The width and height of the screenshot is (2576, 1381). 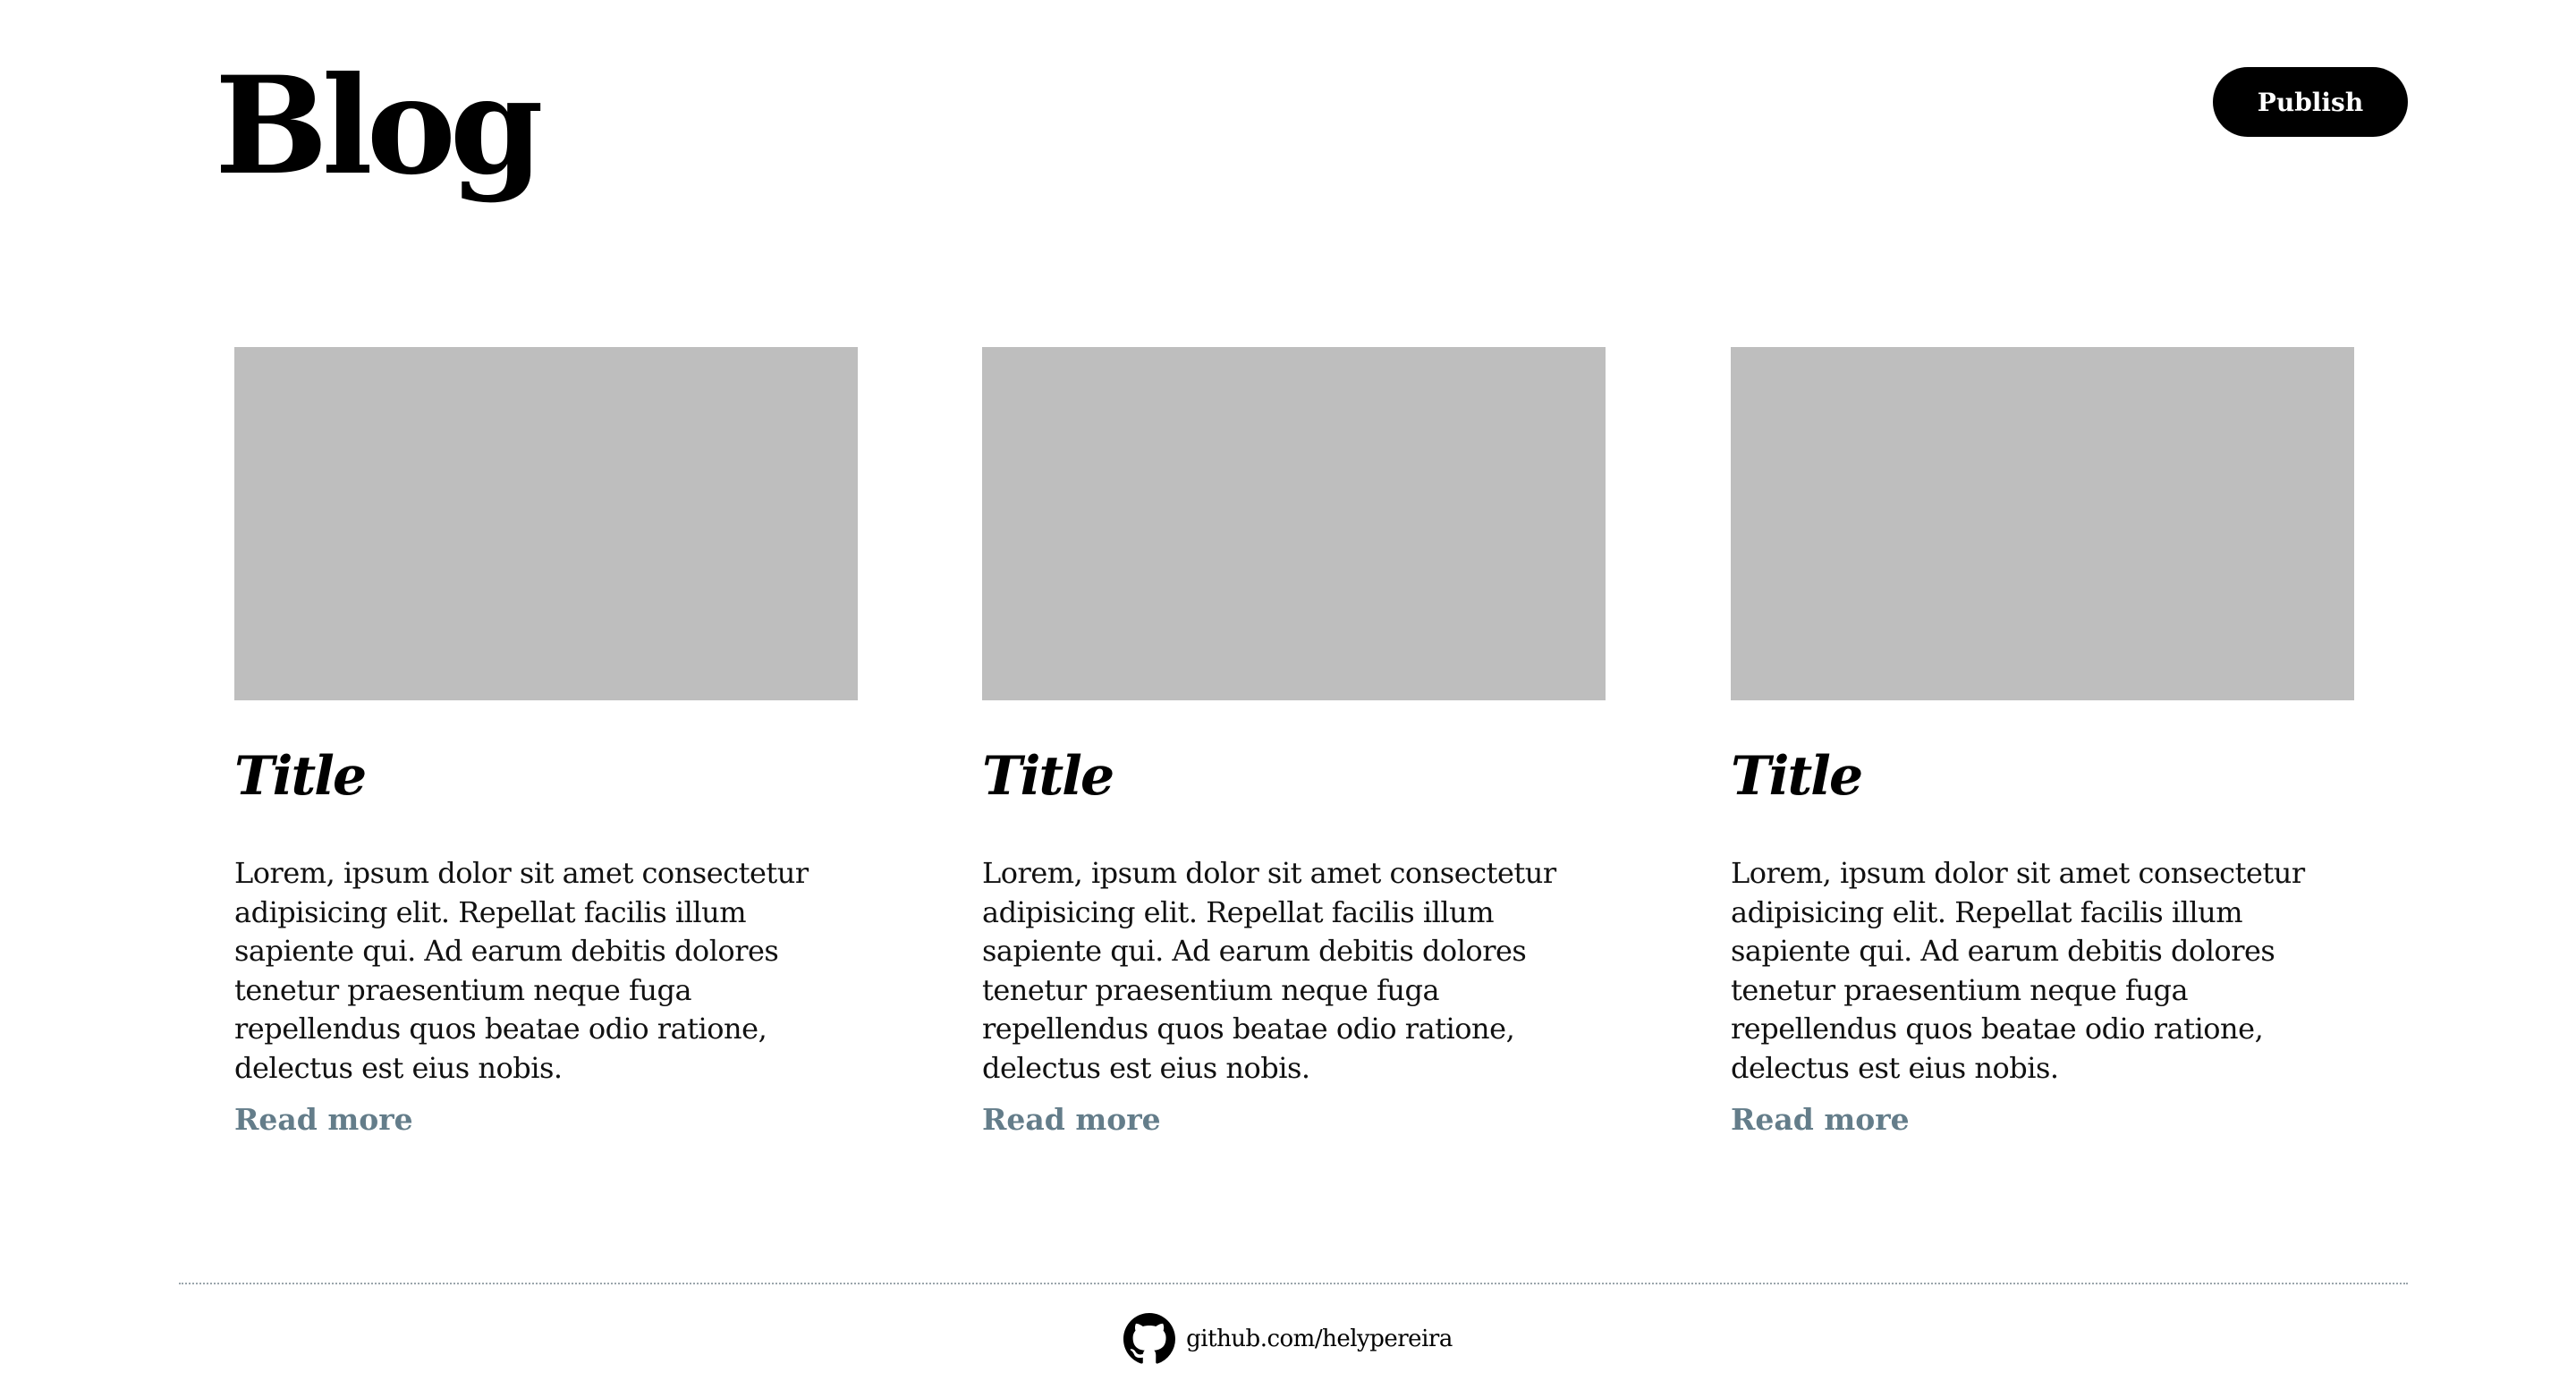 I want to click on github-icon, so click(x=1149, y=1339).